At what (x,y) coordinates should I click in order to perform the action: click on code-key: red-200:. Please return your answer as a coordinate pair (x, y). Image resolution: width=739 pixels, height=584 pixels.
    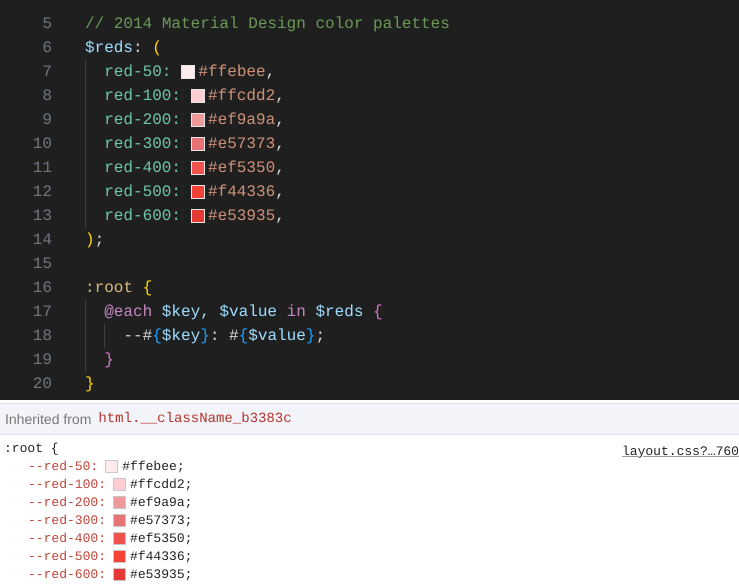
    Looking at the image, I should click on (142, 120).